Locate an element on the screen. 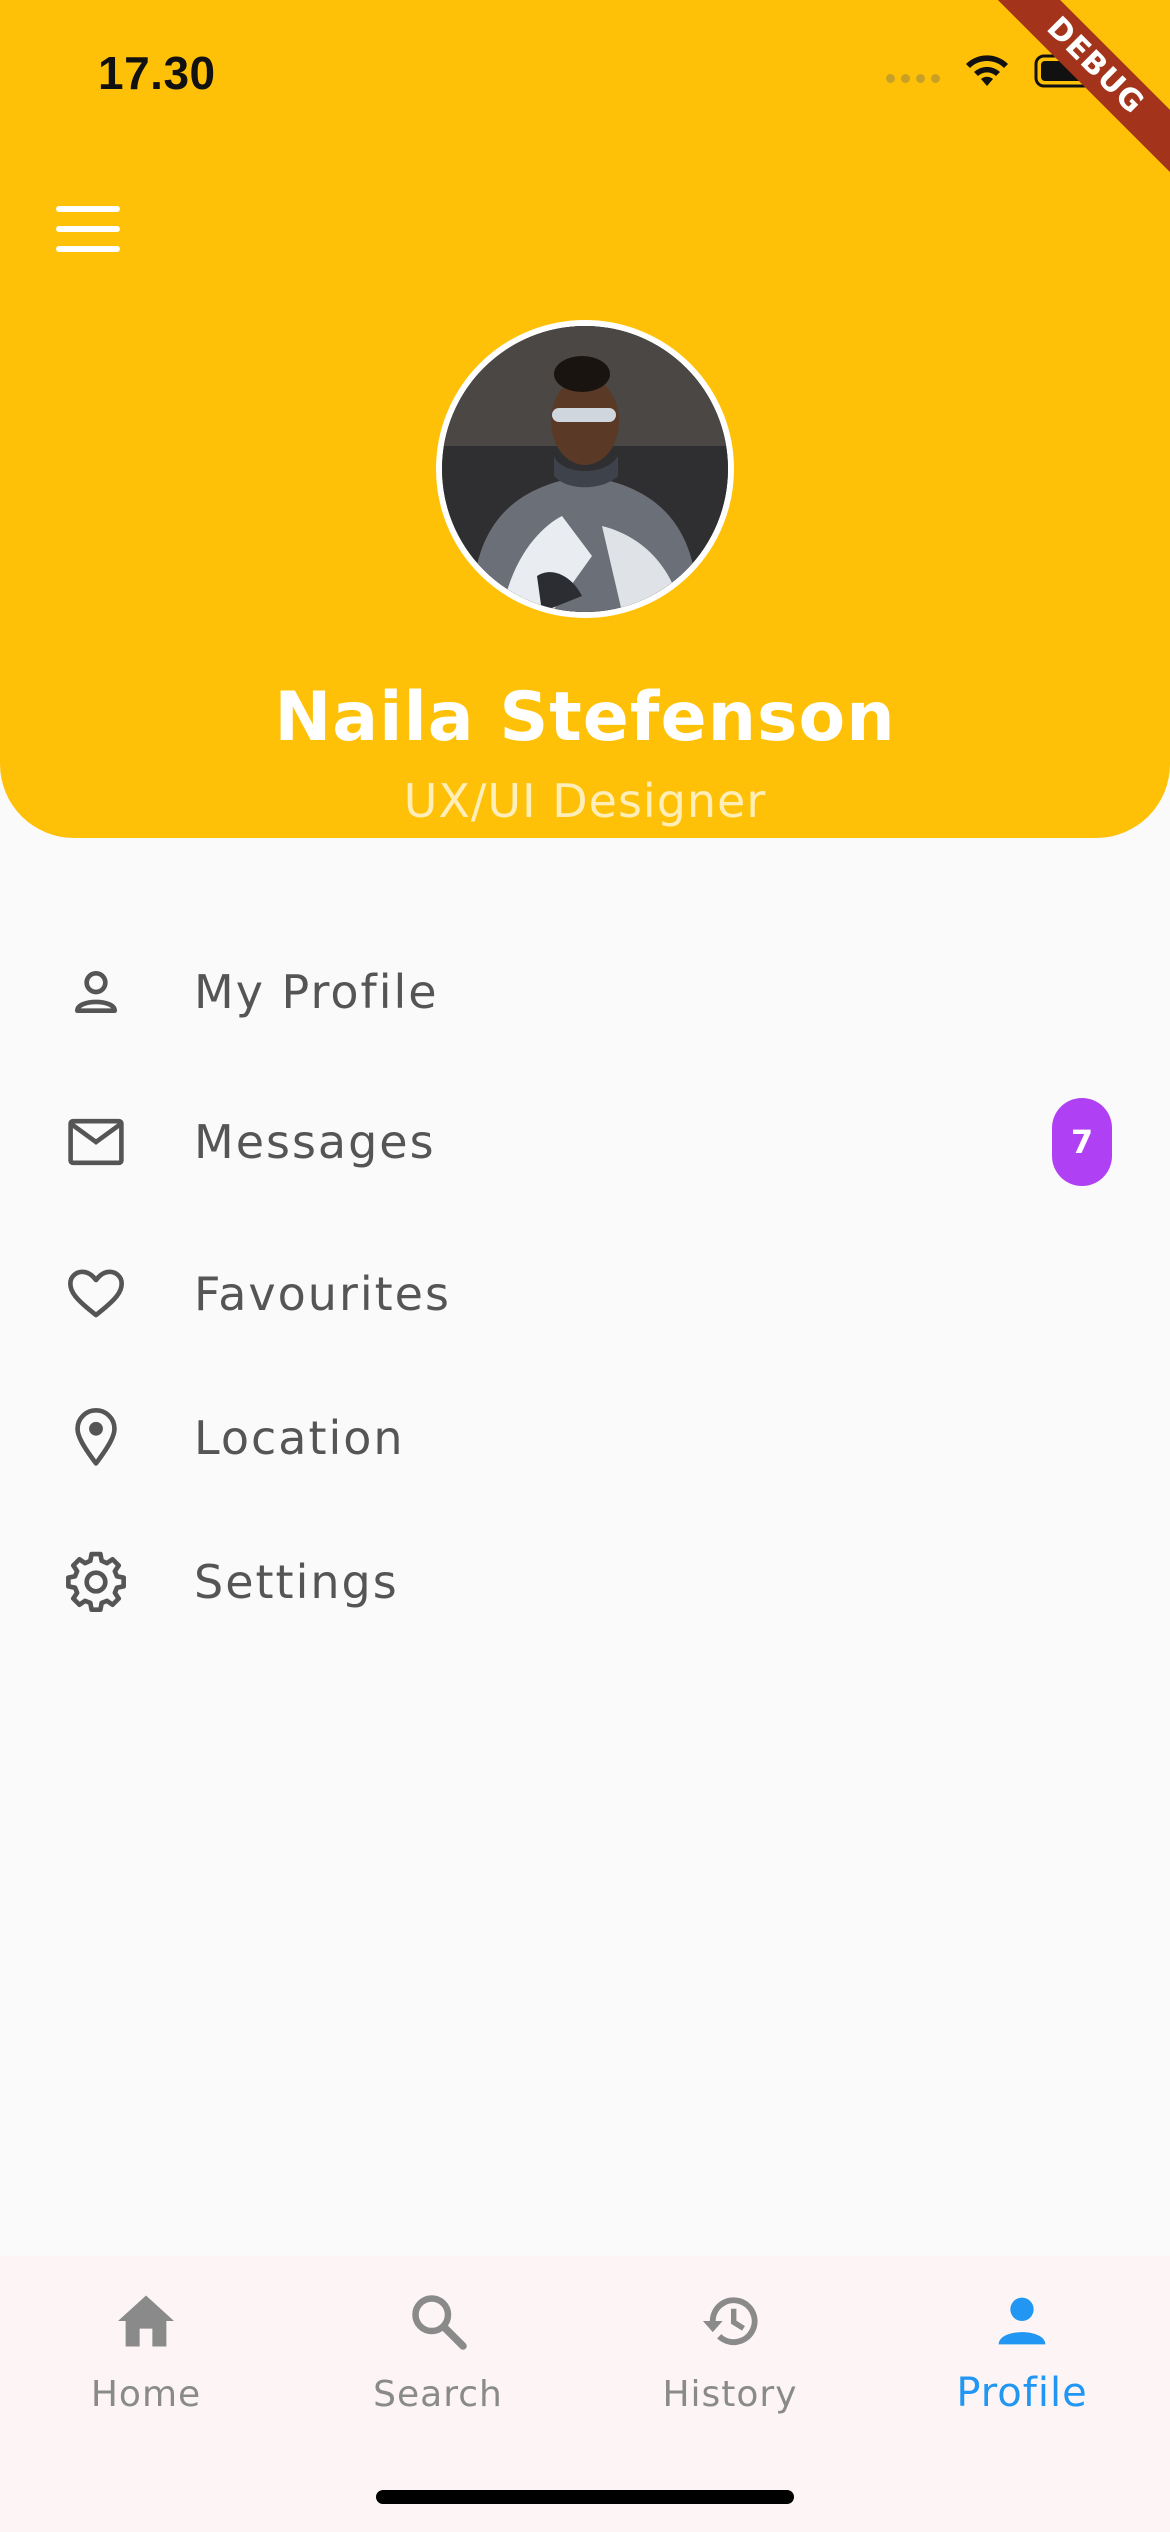 The image size is (1170, 2532). nav-label: Home is located at coordinates (146, 2394).